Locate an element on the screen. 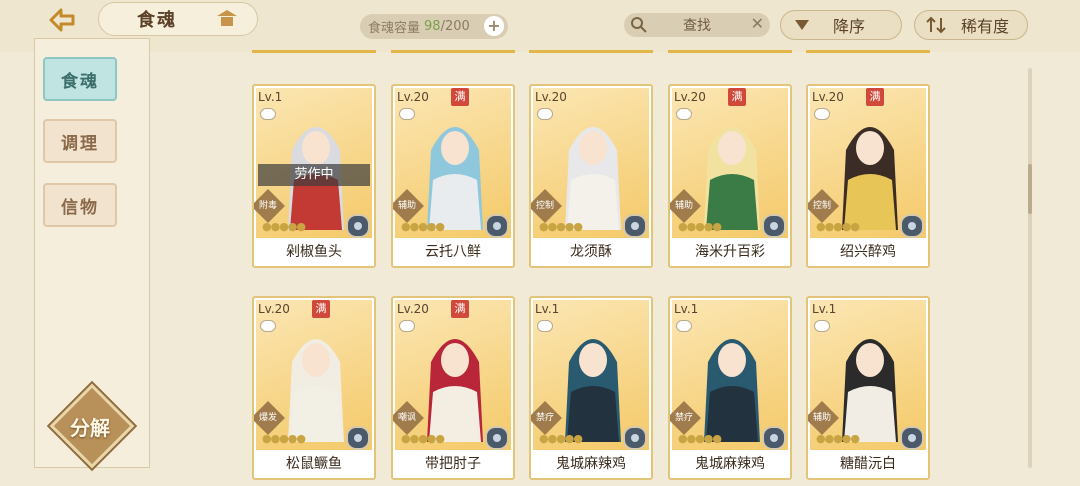  sidebar-item-shihun: 食魂 is located at coordinates (80, 79).